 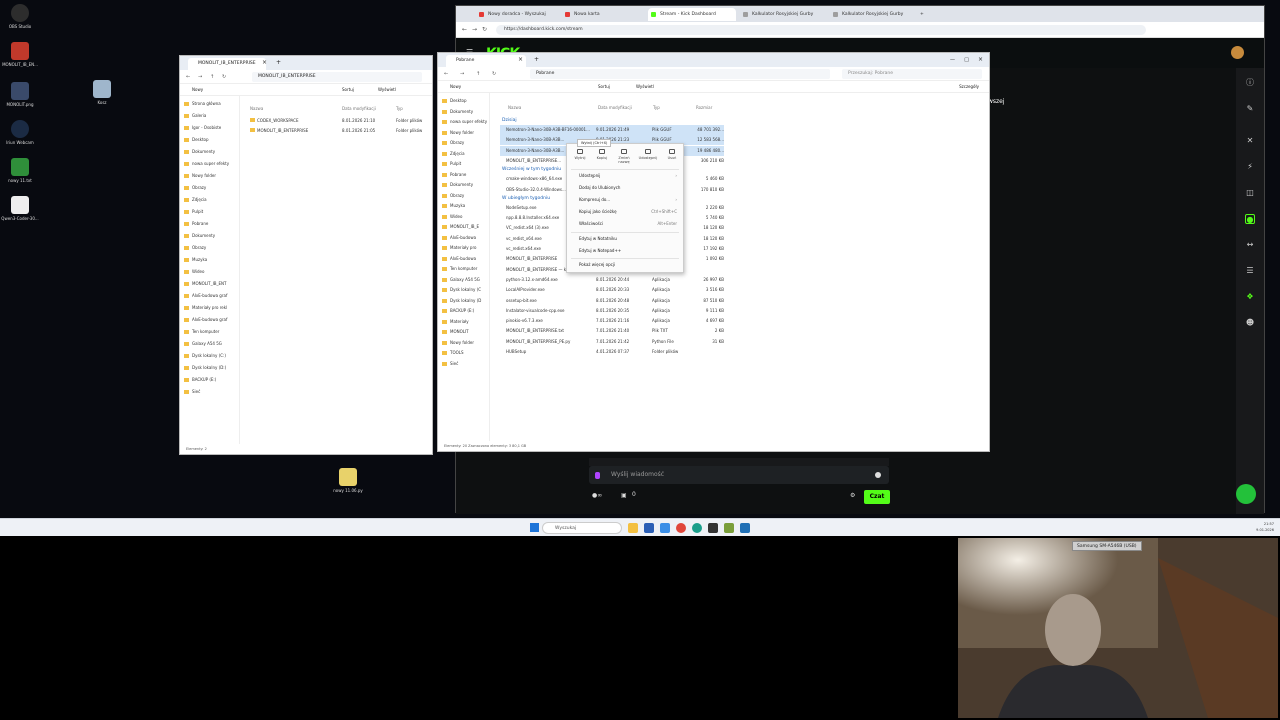 What do you see at coordinates (484, 30) in the screenshot?
I see `refresh-icon: ↻` at bounding box center [484, 30].